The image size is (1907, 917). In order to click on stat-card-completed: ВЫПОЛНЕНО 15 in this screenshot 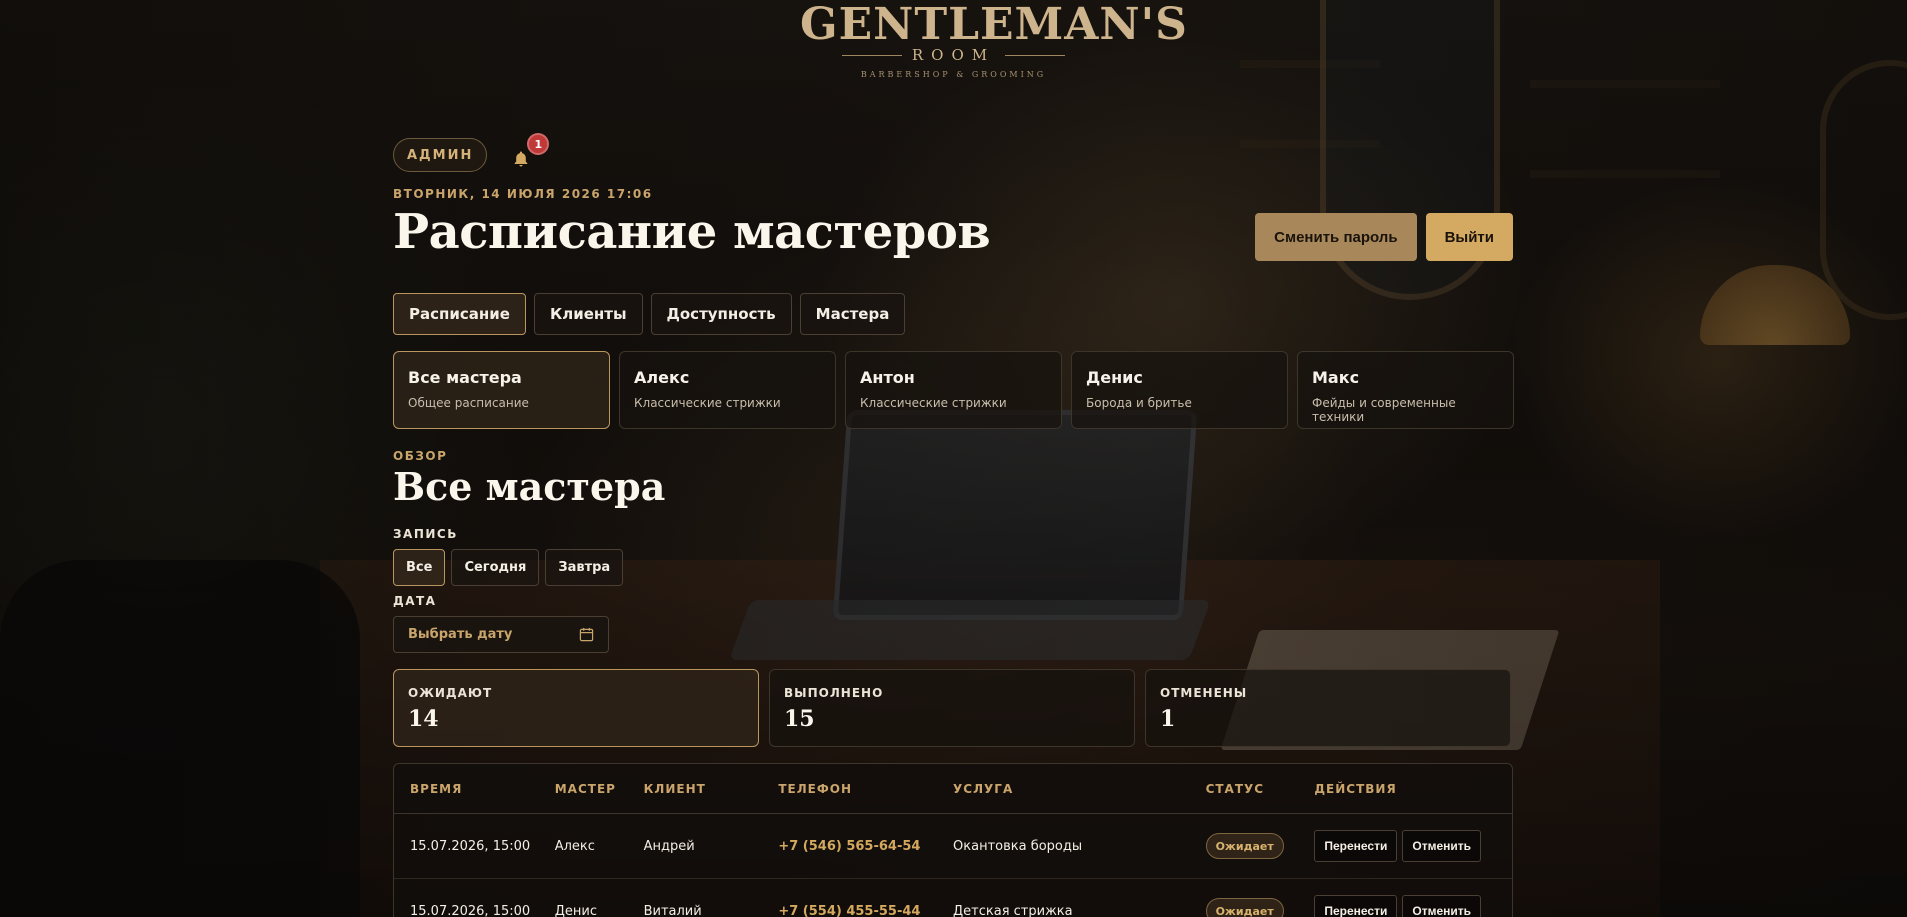, I will do `click(952, 708)`.